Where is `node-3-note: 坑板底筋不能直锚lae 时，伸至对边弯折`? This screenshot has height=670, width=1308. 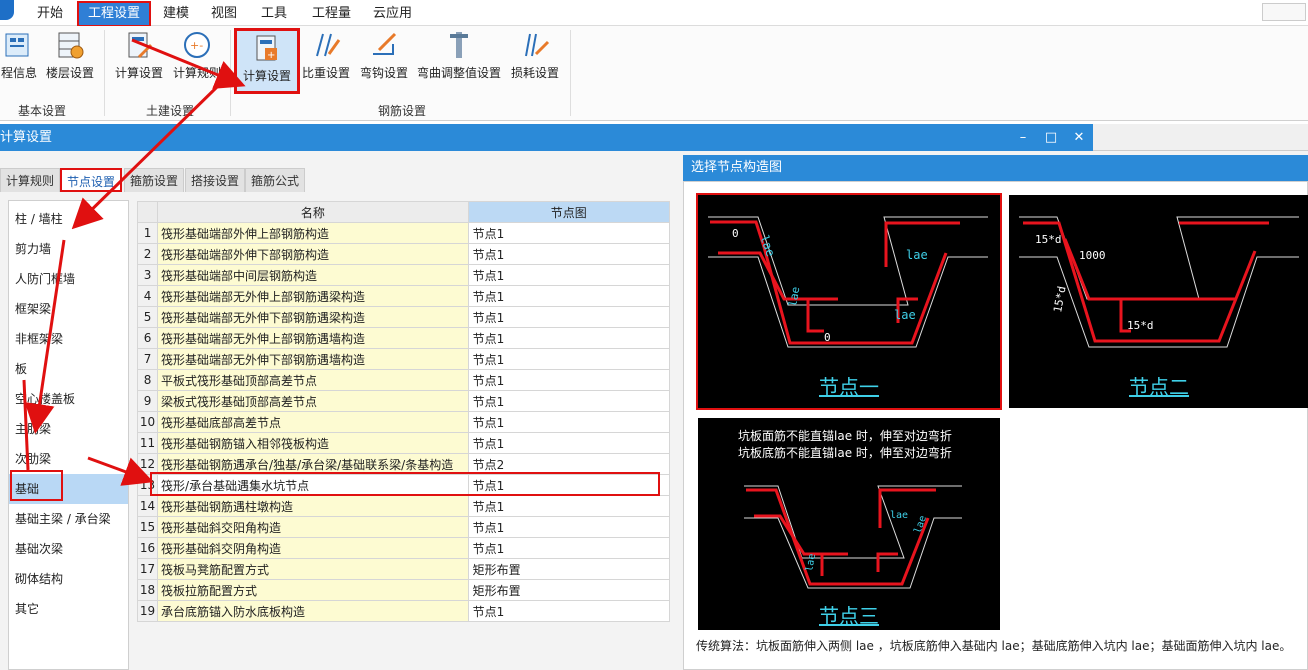
node-3-note: 坑板底筋不能直锚lae 时，伸至对边弯折 is located at coordinates (845, 453).